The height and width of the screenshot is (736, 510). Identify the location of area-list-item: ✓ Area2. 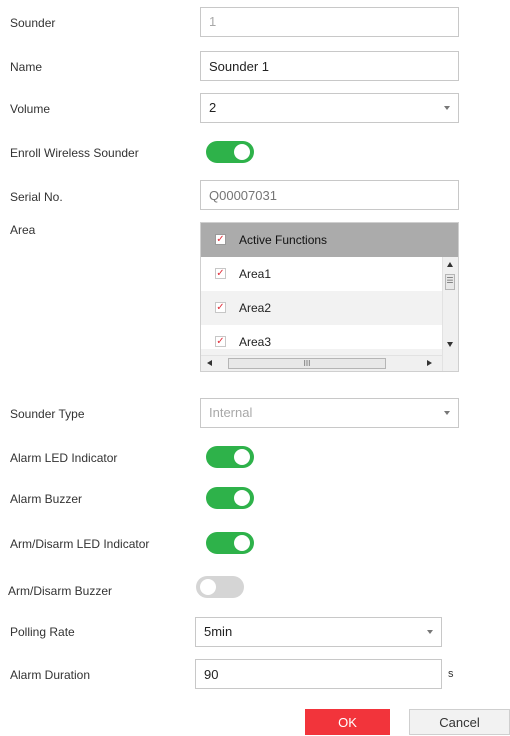
(321, 308).